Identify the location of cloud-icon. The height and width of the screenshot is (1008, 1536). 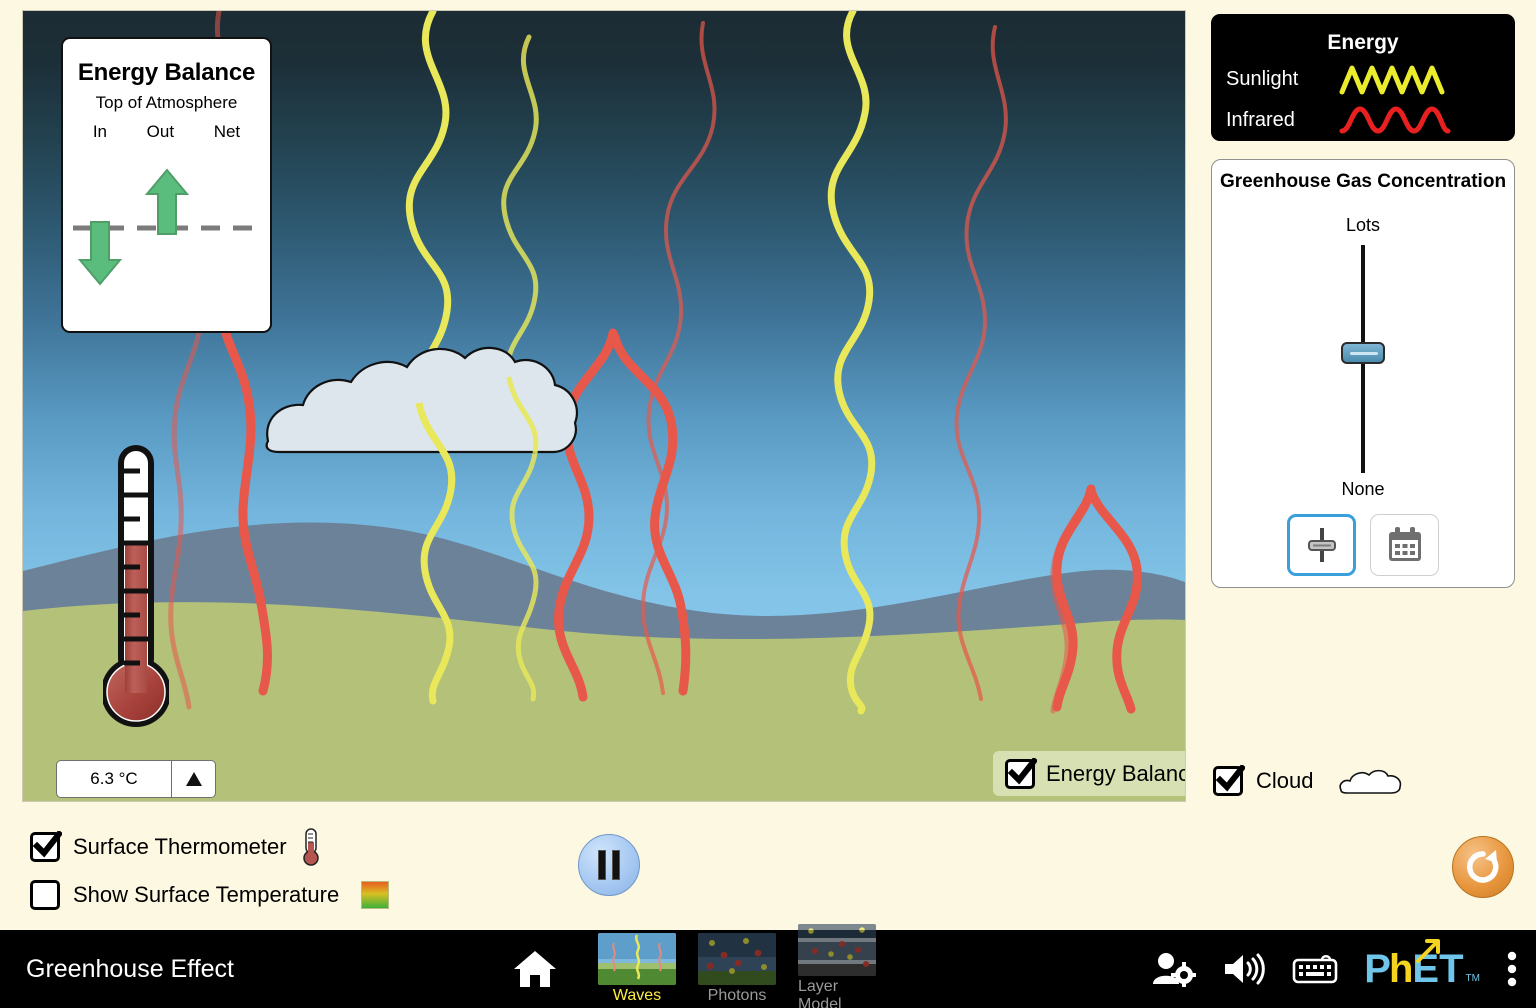
(1370, 781).